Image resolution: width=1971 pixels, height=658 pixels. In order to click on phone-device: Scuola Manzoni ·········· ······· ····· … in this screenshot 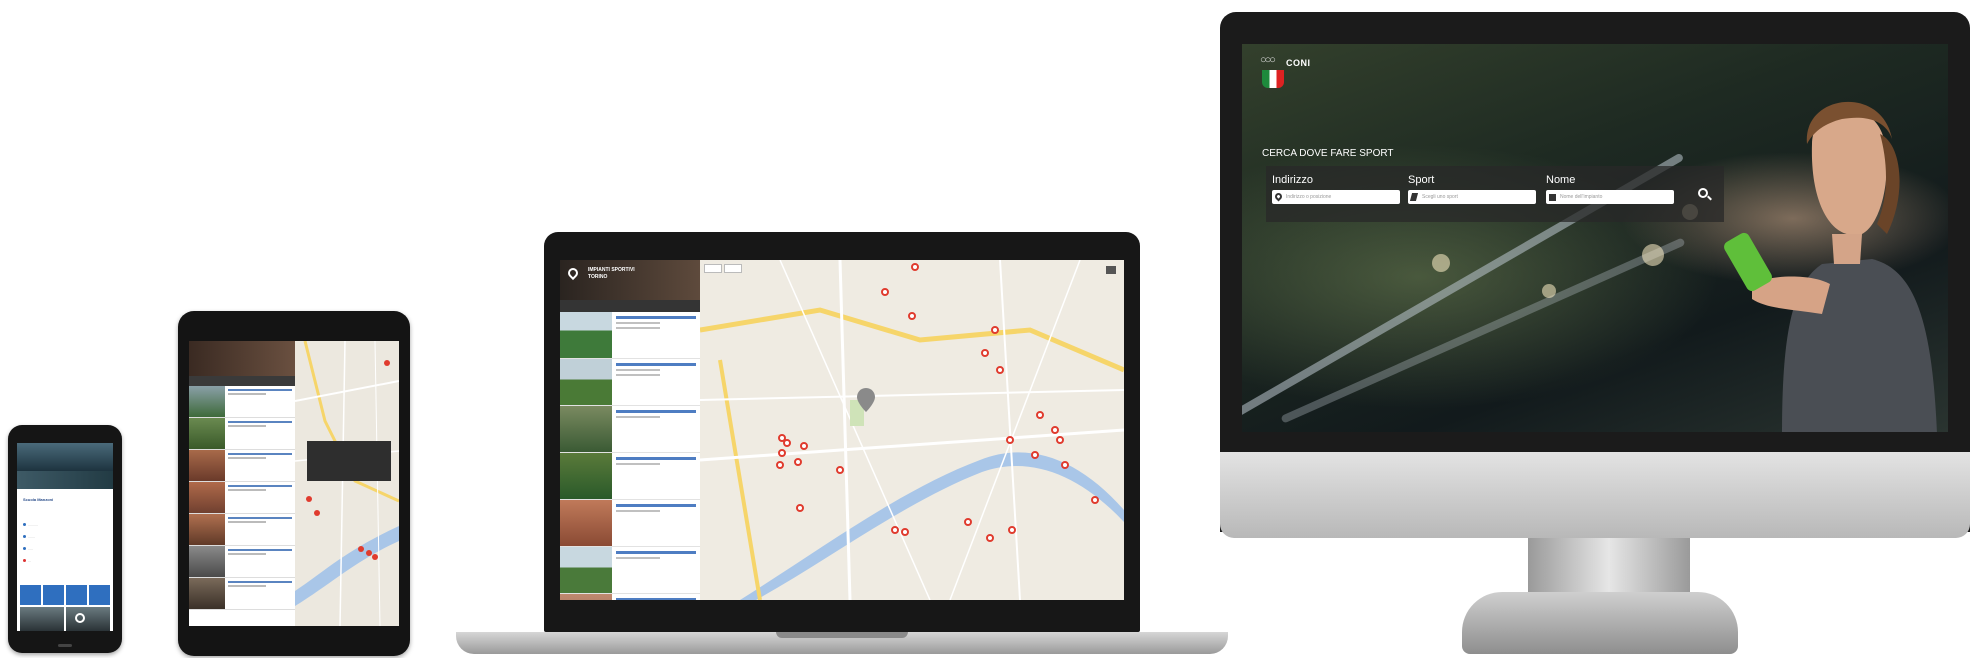, I will do `click(65, 539)`.